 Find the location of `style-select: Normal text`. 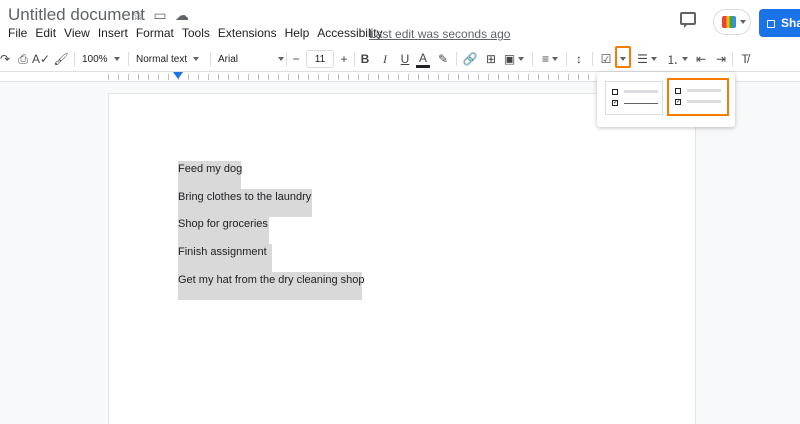

style-select: Normal text is located at coordinates (171, 59).